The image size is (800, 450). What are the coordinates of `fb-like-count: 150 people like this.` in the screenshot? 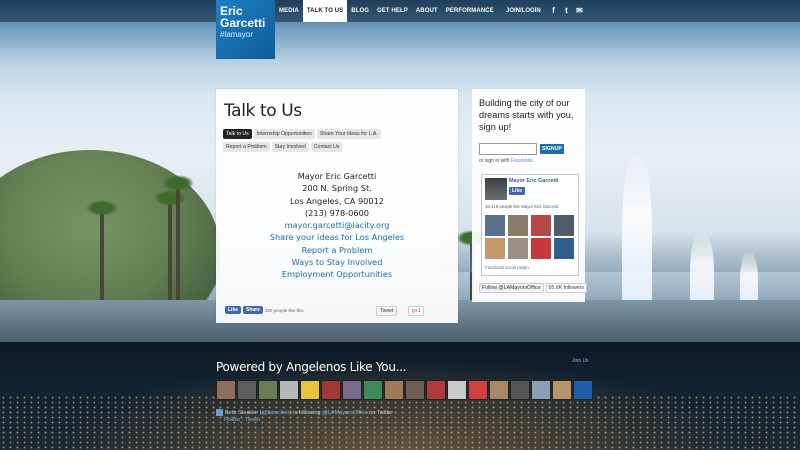 It's located at (284, 310).